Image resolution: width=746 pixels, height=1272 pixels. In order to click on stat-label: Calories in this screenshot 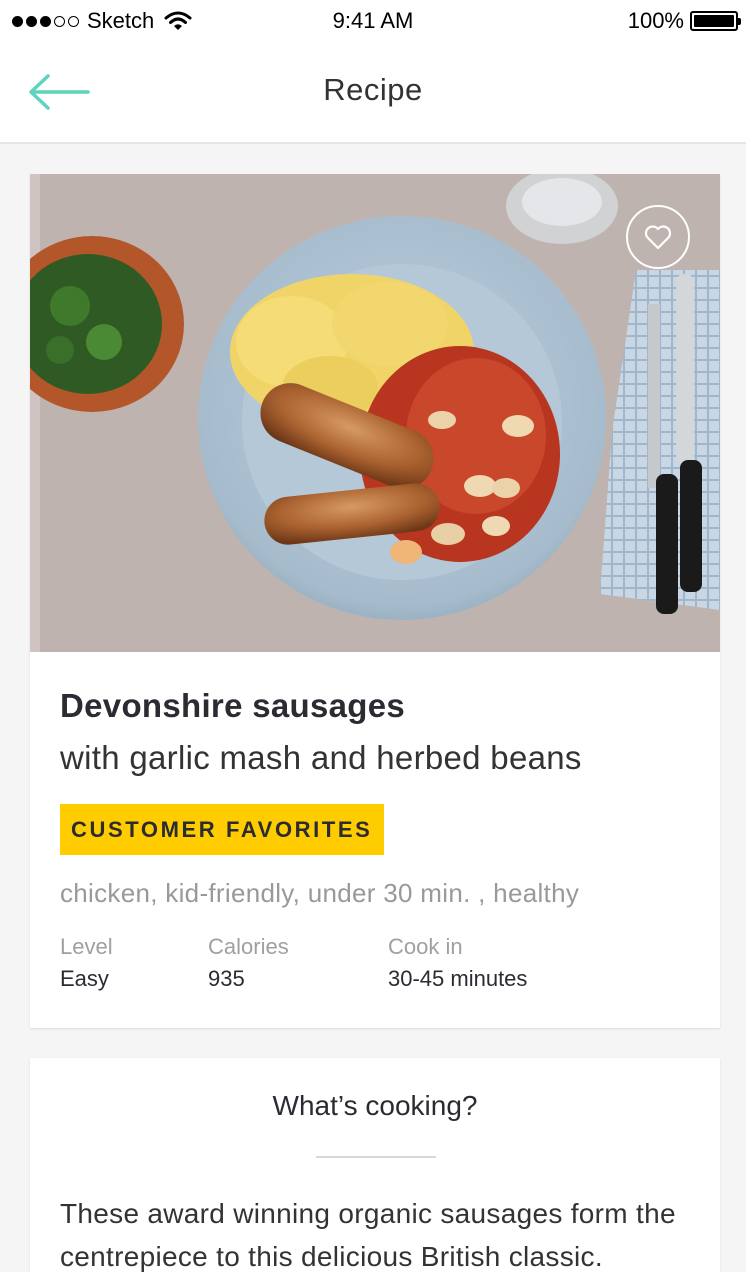, I will do `click(248, 946)`.